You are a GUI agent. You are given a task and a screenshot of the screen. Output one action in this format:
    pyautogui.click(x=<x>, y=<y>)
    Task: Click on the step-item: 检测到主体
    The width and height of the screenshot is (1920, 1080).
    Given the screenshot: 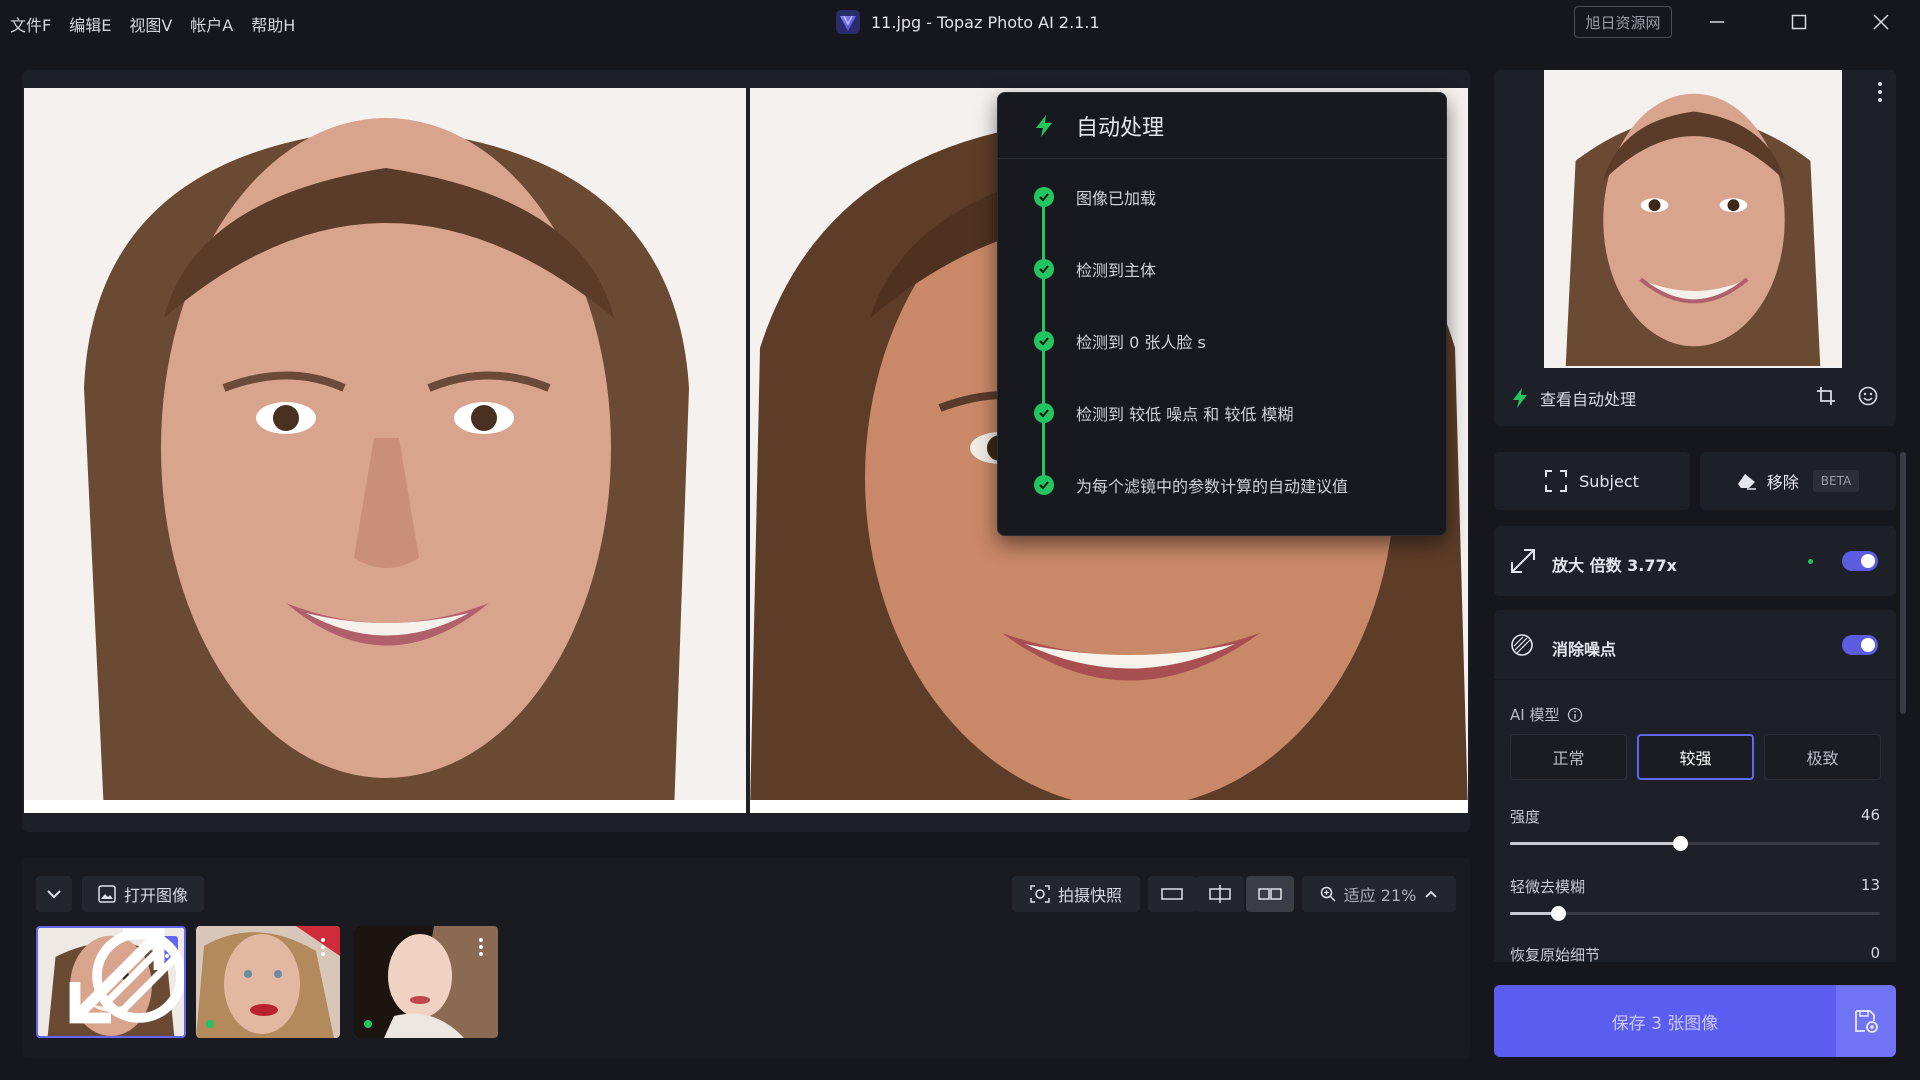 What is the action you would take?
    pyautogui.click(x=1095, y=269)
    